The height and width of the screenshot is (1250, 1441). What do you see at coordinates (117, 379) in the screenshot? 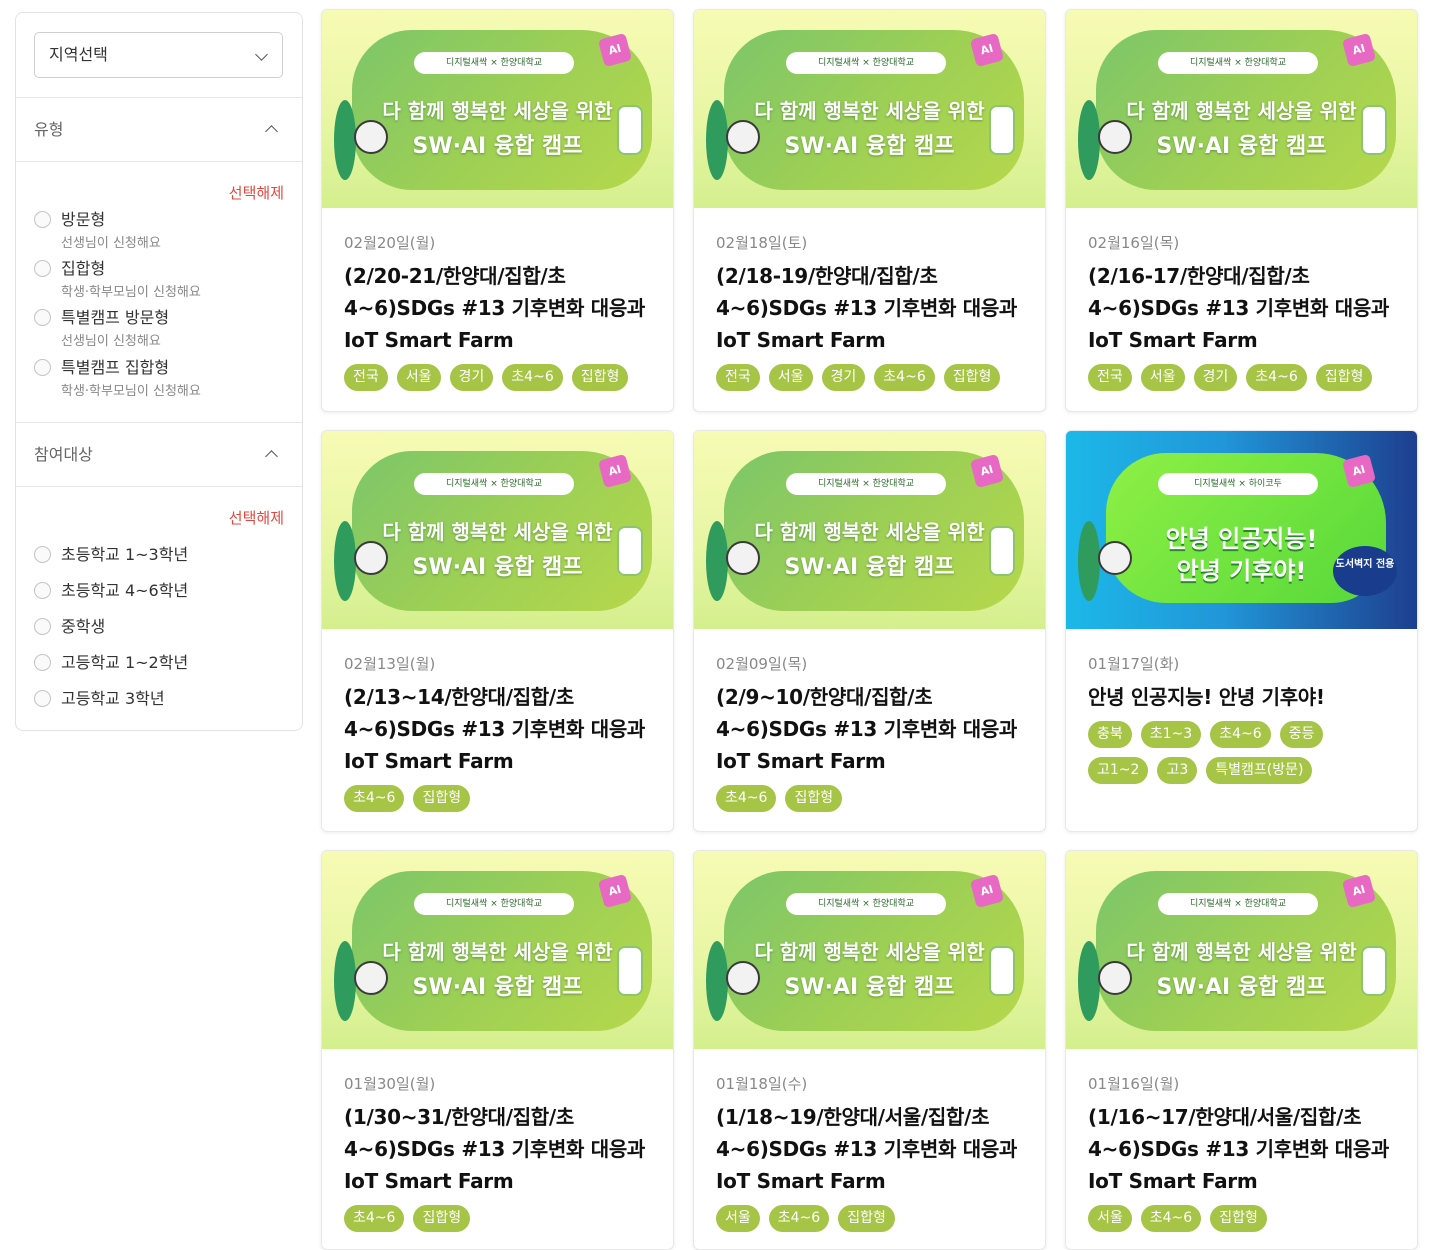
I see `type-option: 특별캠프 집합형 학생·학부모님이 신청해요` at bounding box center [117, 379].